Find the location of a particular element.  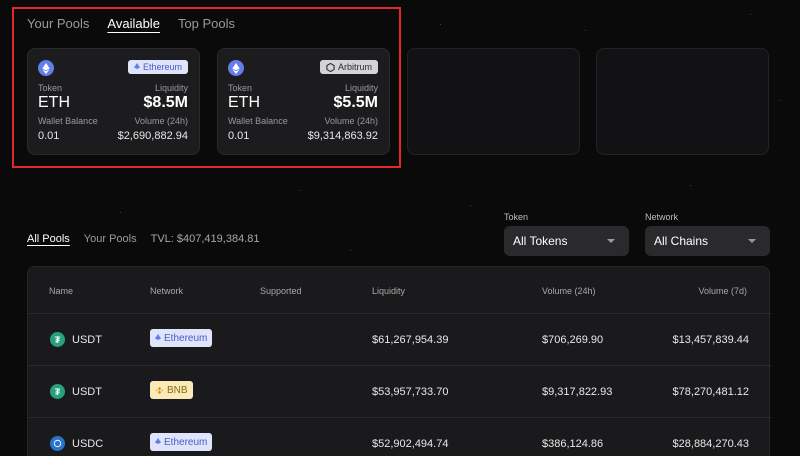

liquidity-cell: $53,957,733.70 is located at coordinates (410, 392).